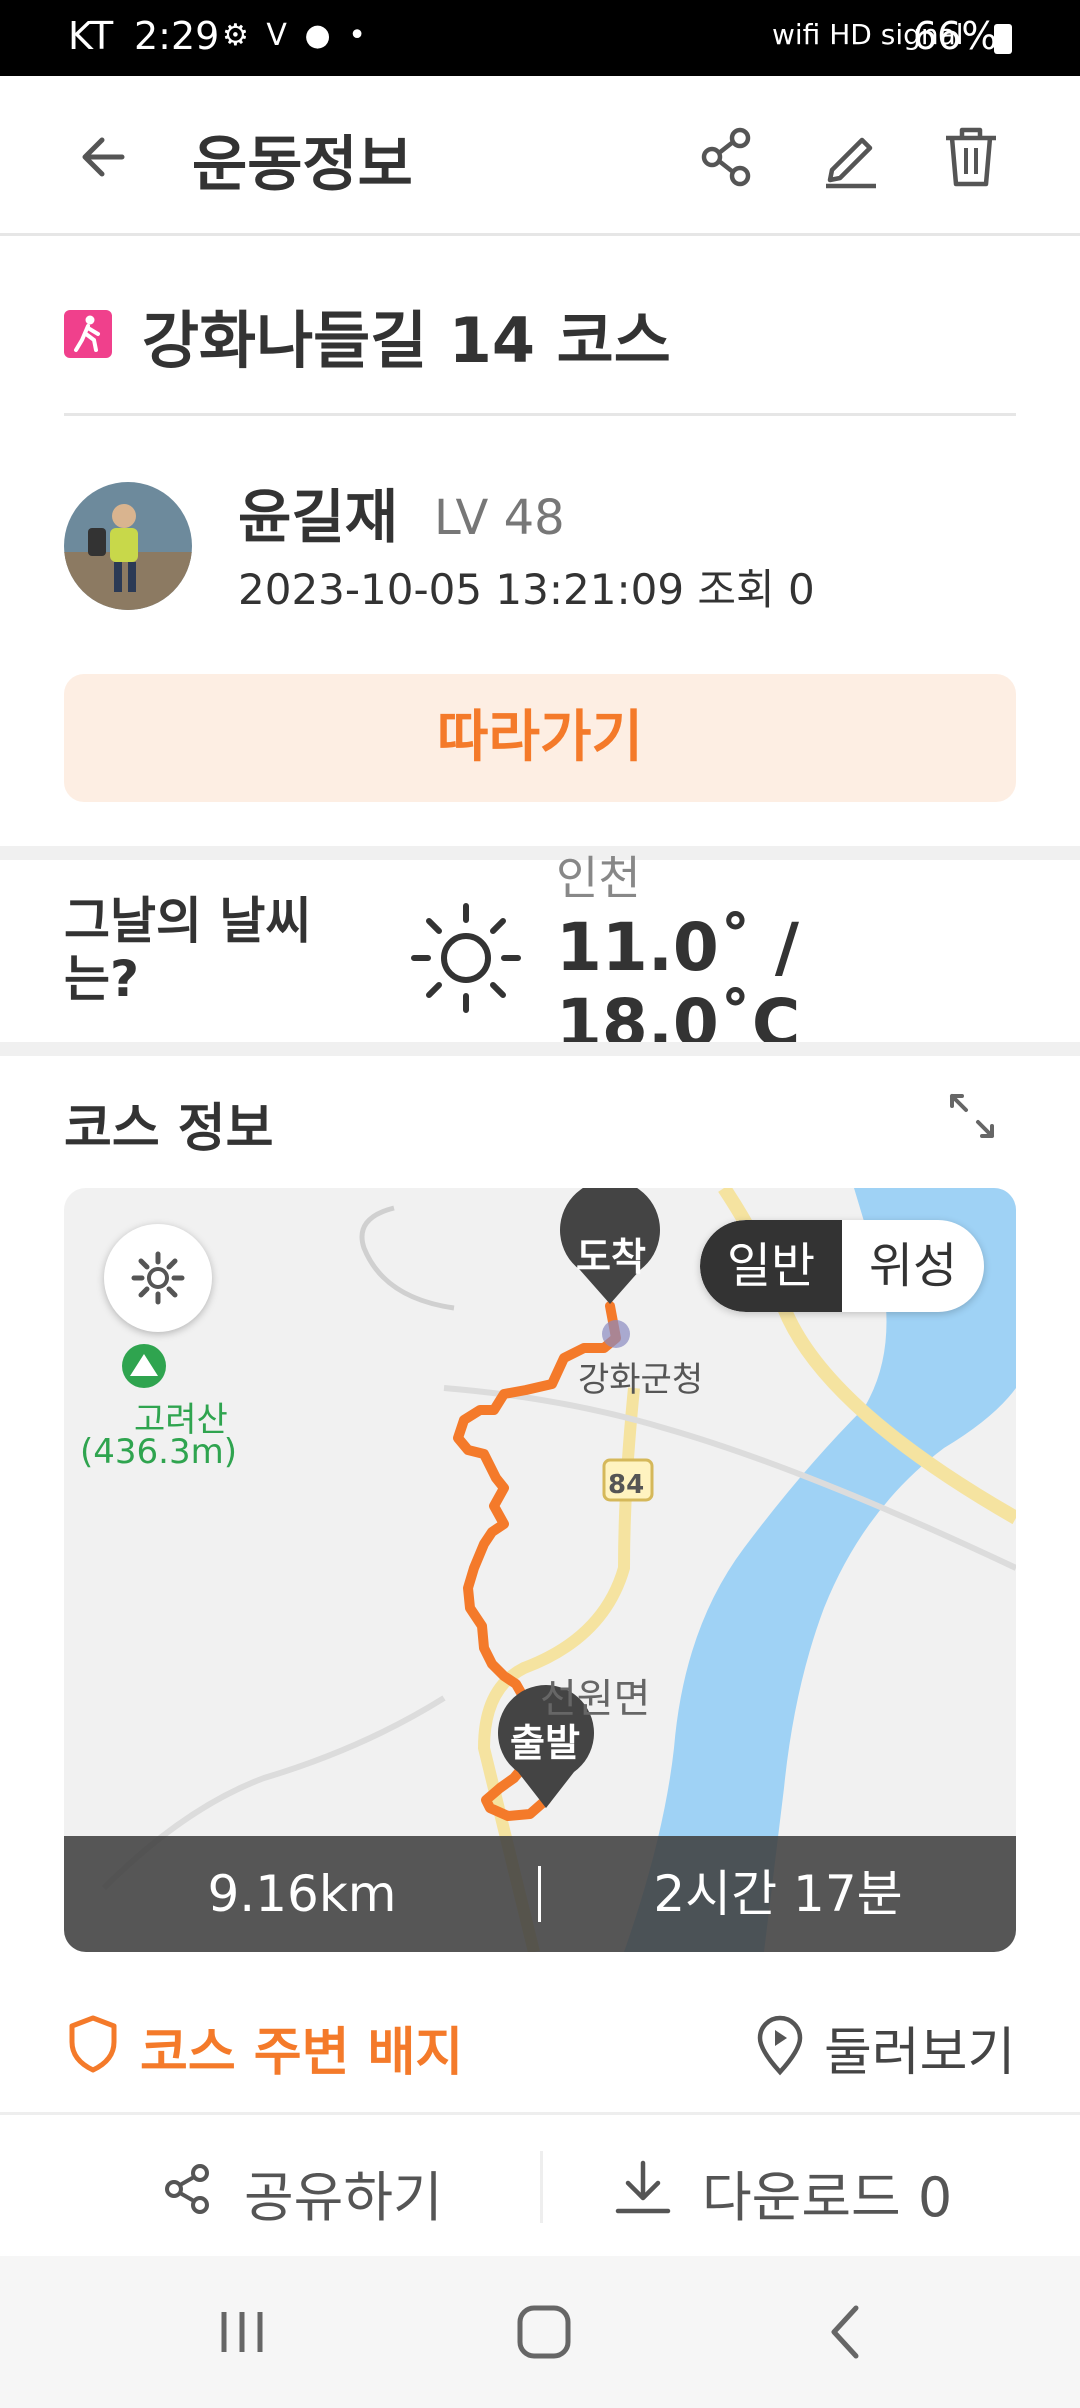  Describe the element at coordinates (641, 1380) in the screenshot. I see `map-label-county-office: 강화군청` at that location.